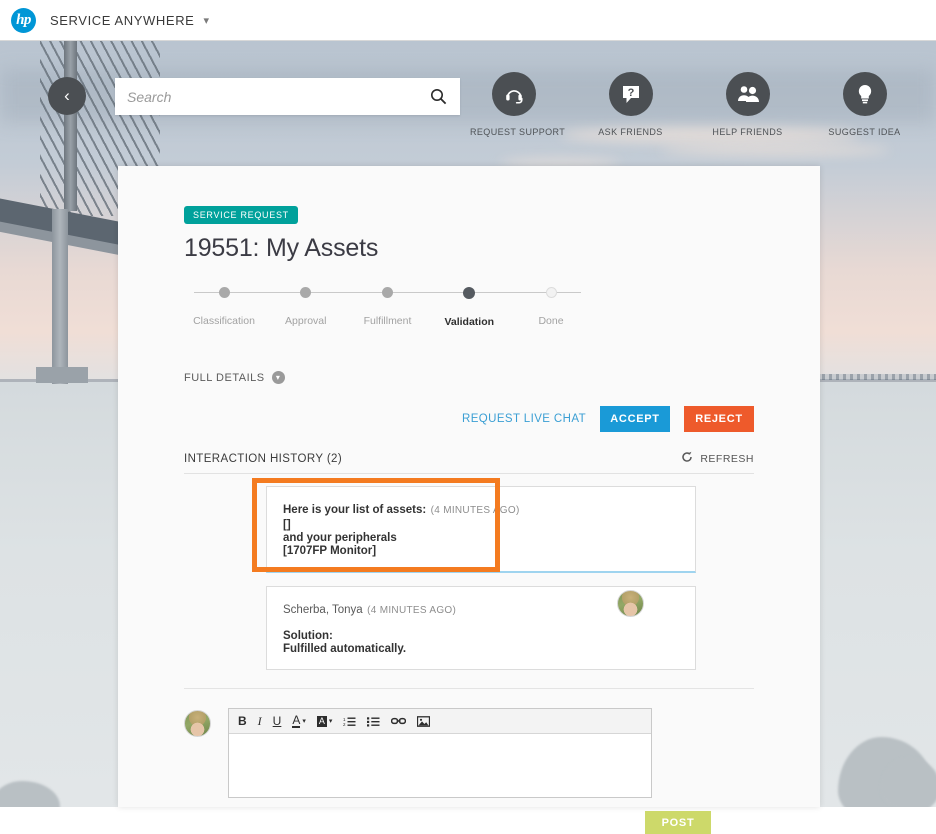  Describe the element at coordinates (524, 419) in the screenshot. I see `request-live-chat-link: REQUEST LIVE CHAT` at that location.